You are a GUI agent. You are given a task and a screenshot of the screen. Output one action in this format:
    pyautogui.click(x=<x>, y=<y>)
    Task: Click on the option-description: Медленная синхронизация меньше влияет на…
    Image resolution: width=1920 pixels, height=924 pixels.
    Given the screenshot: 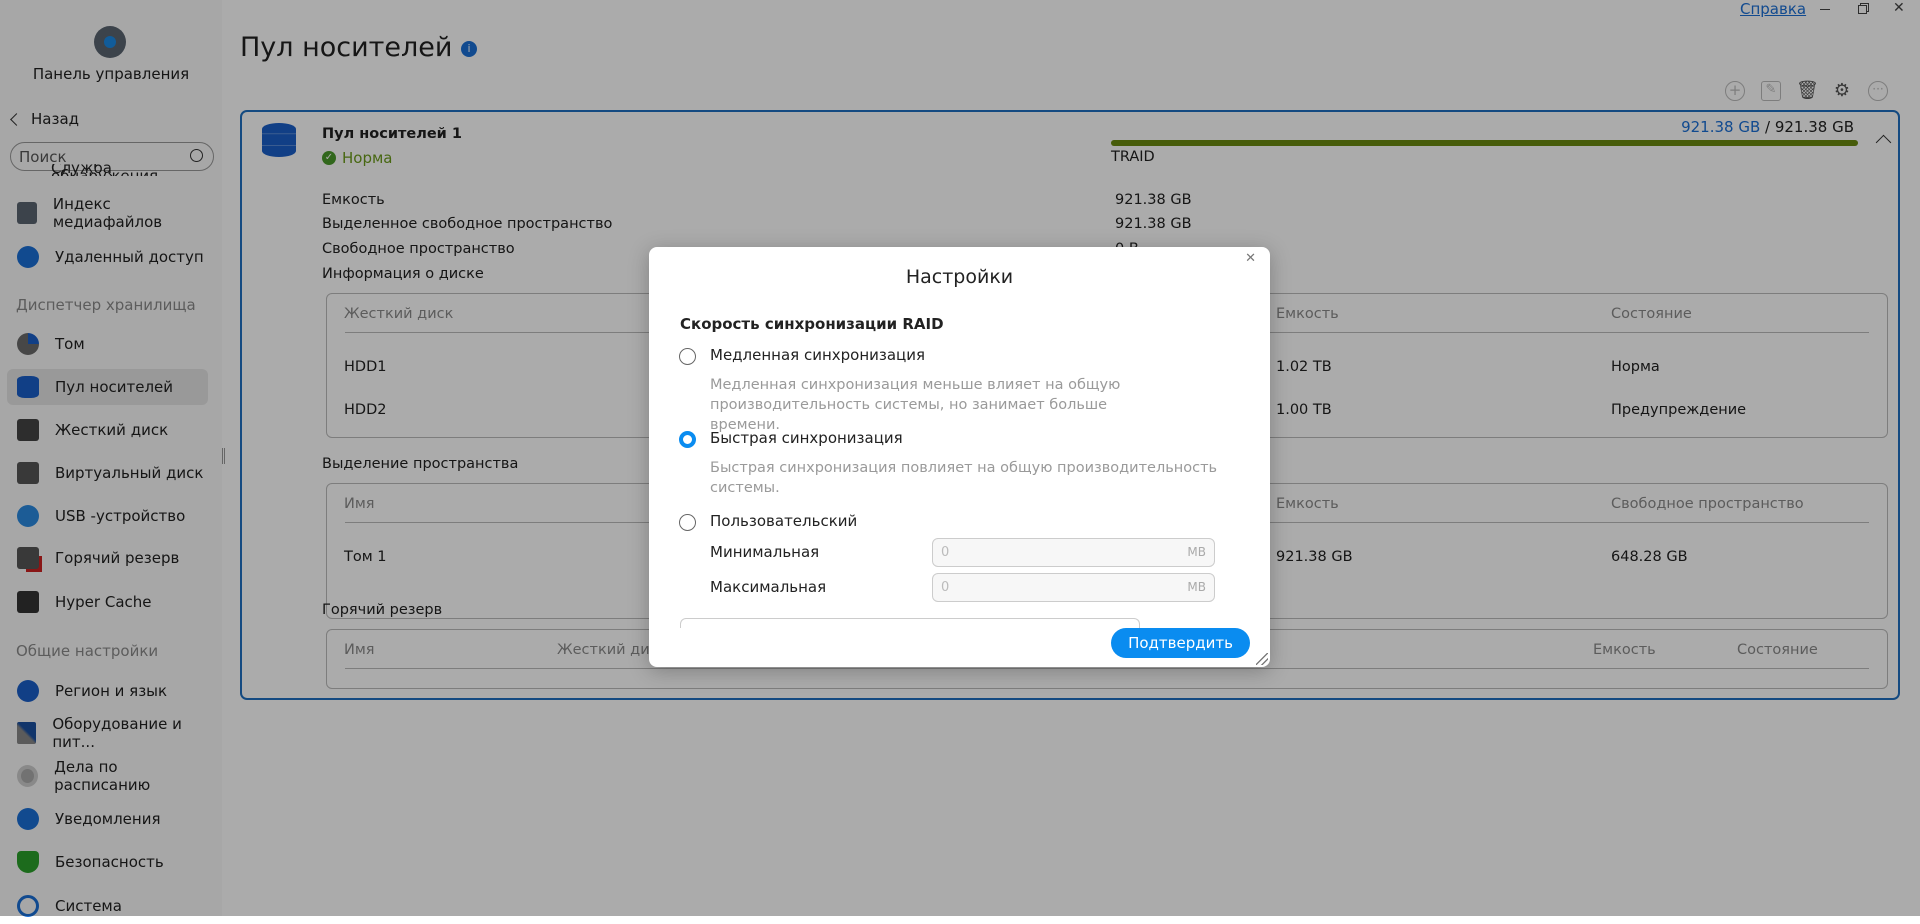 What is the action you would take?
    pyautogui.click(x=915, y=405)
    